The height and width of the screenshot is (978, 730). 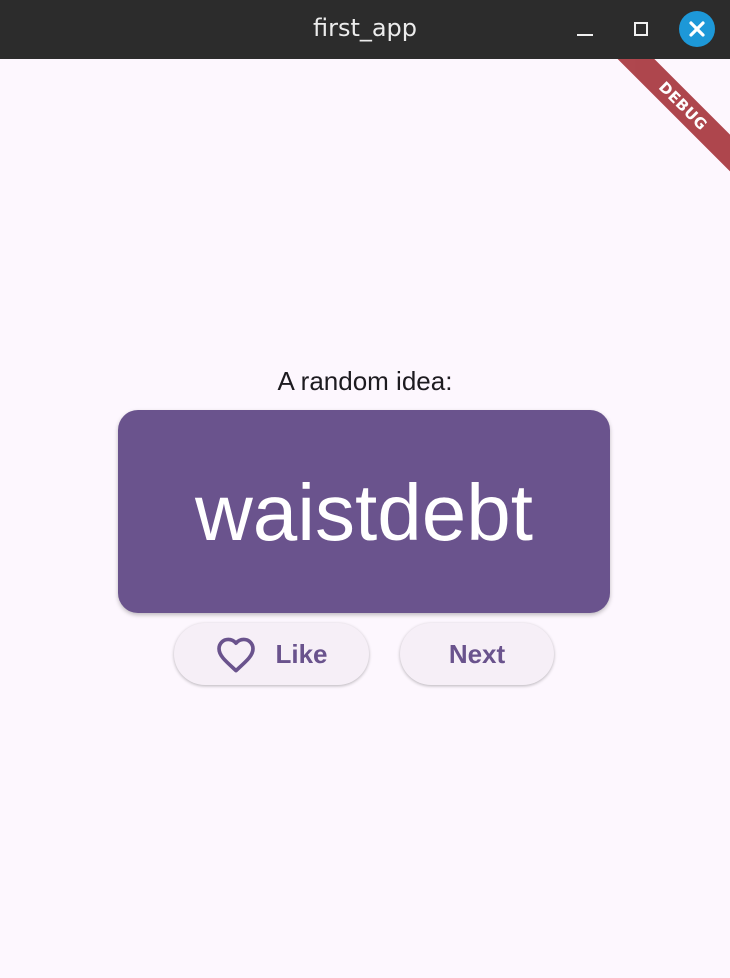 I want to click on word-pair-card: waistdebt, so click(x=364, y=511).